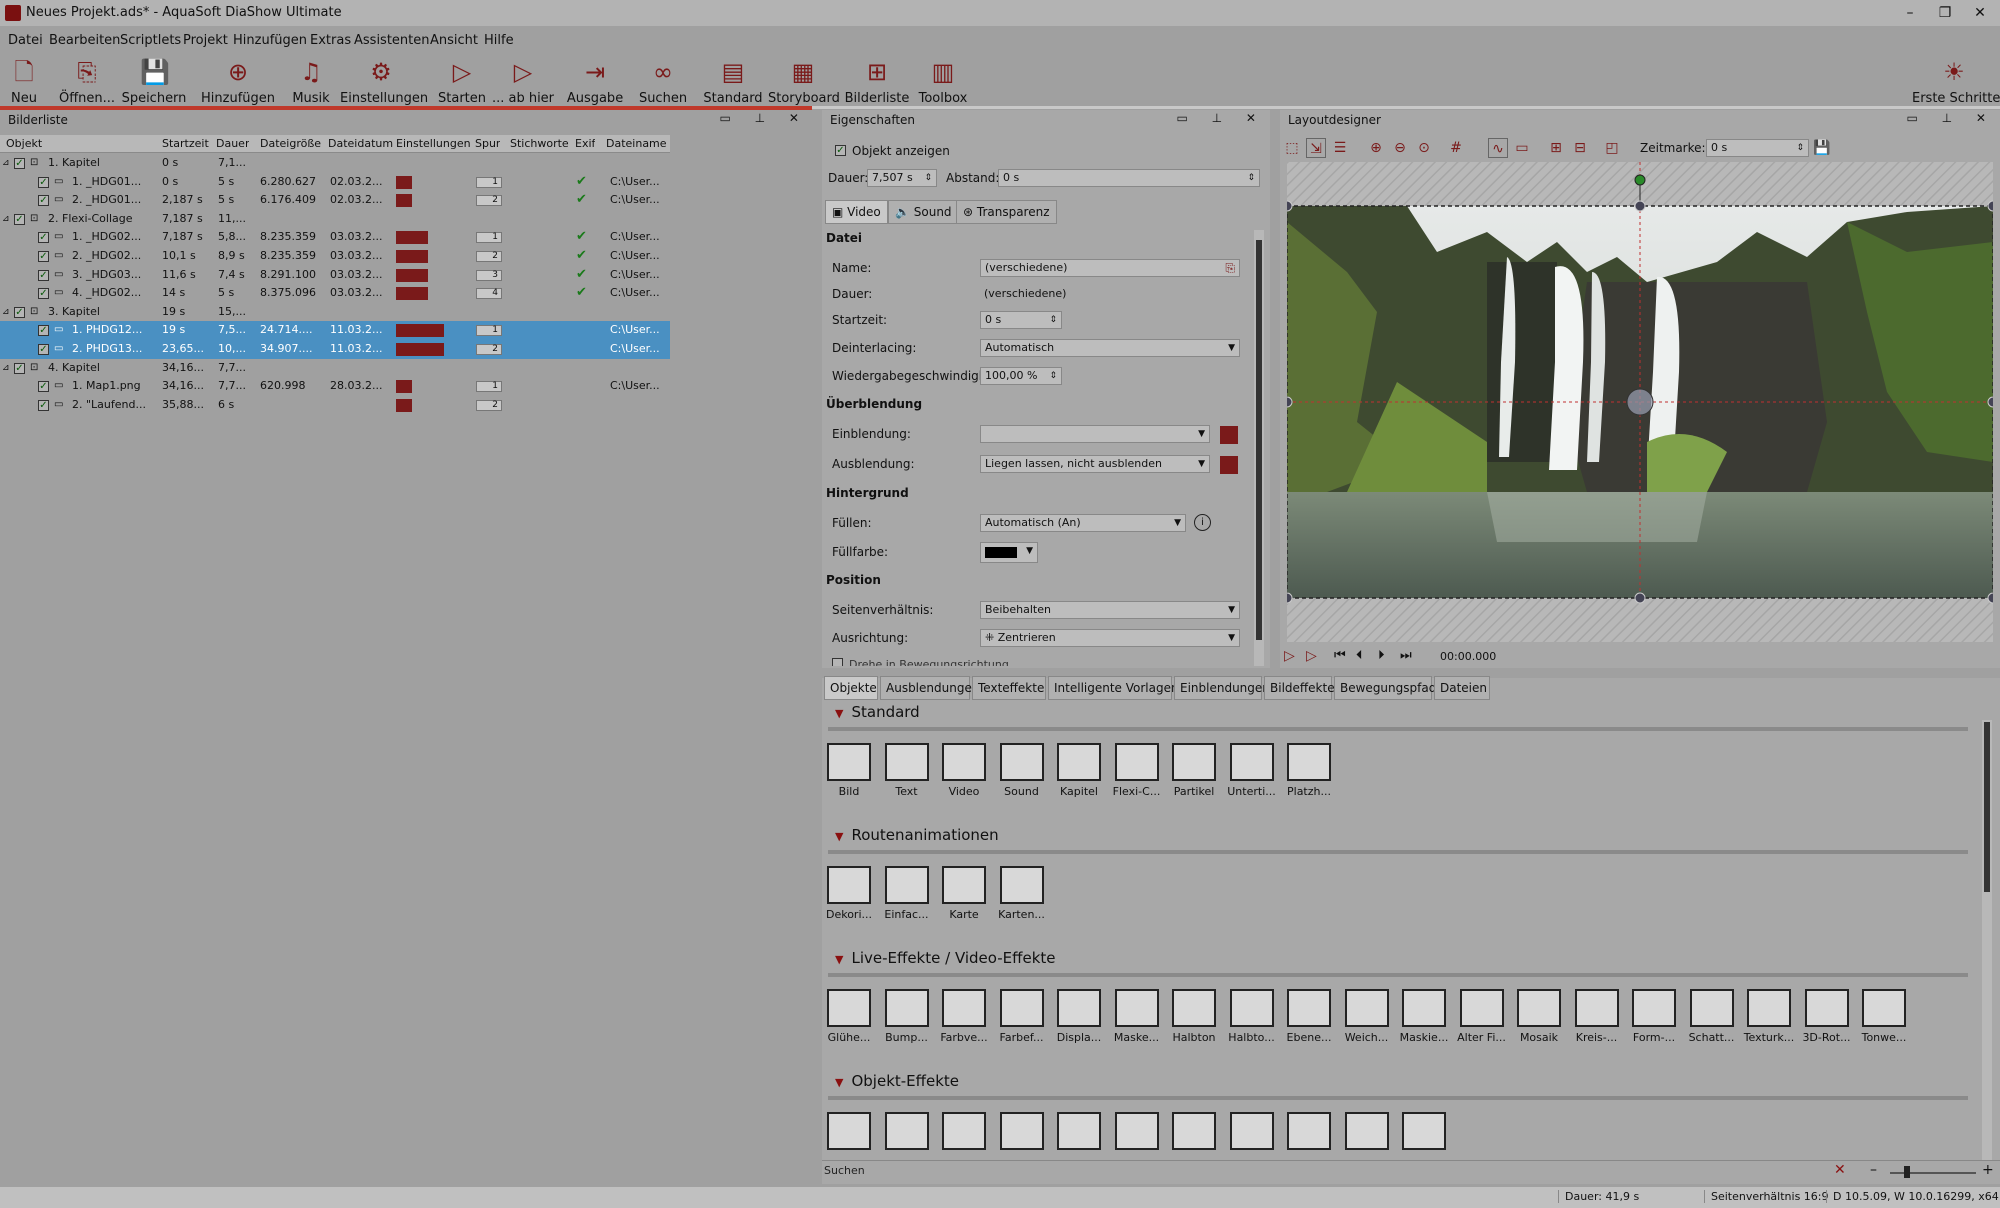  Describe the element at coordinates (1389, 688) in the screenshot. I see `tab-bewegungspfade: Bewegungspfade` at that location.